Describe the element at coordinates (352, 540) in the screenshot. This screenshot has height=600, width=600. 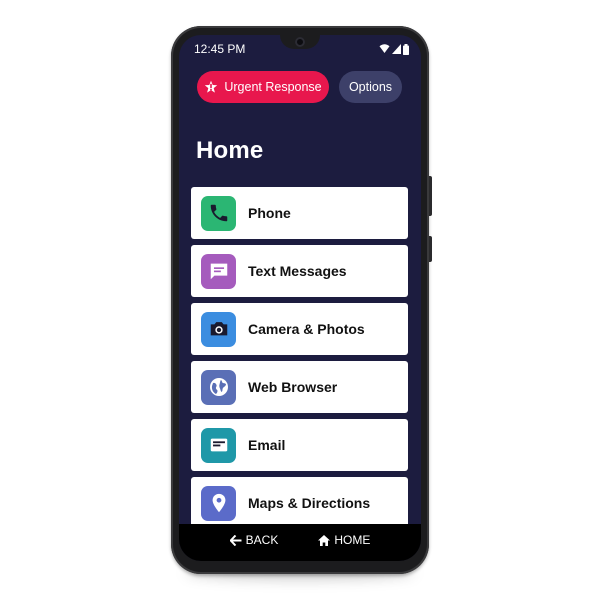
I see `home-label: HOME` at that location.